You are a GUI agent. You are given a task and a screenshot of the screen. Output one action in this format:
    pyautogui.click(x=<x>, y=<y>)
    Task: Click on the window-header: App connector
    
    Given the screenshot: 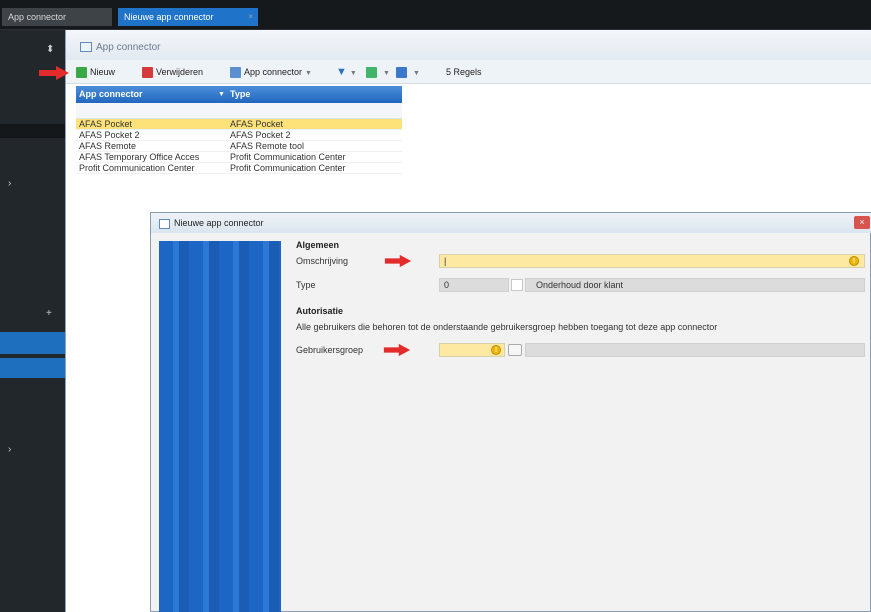 What is the action you would take?
    pyautogui.click(x=468, y=45)
    